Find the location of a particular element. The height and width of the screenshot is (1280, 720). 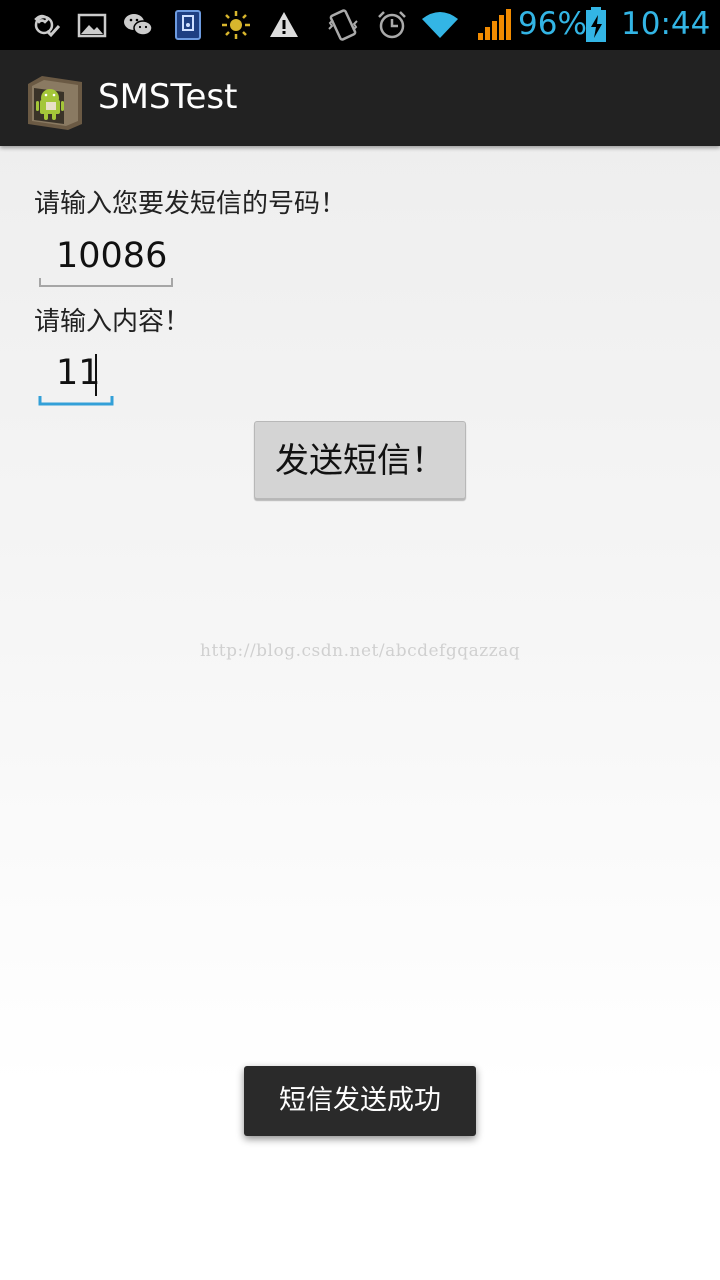

gallery-icon is located at coordinates (92, 25).